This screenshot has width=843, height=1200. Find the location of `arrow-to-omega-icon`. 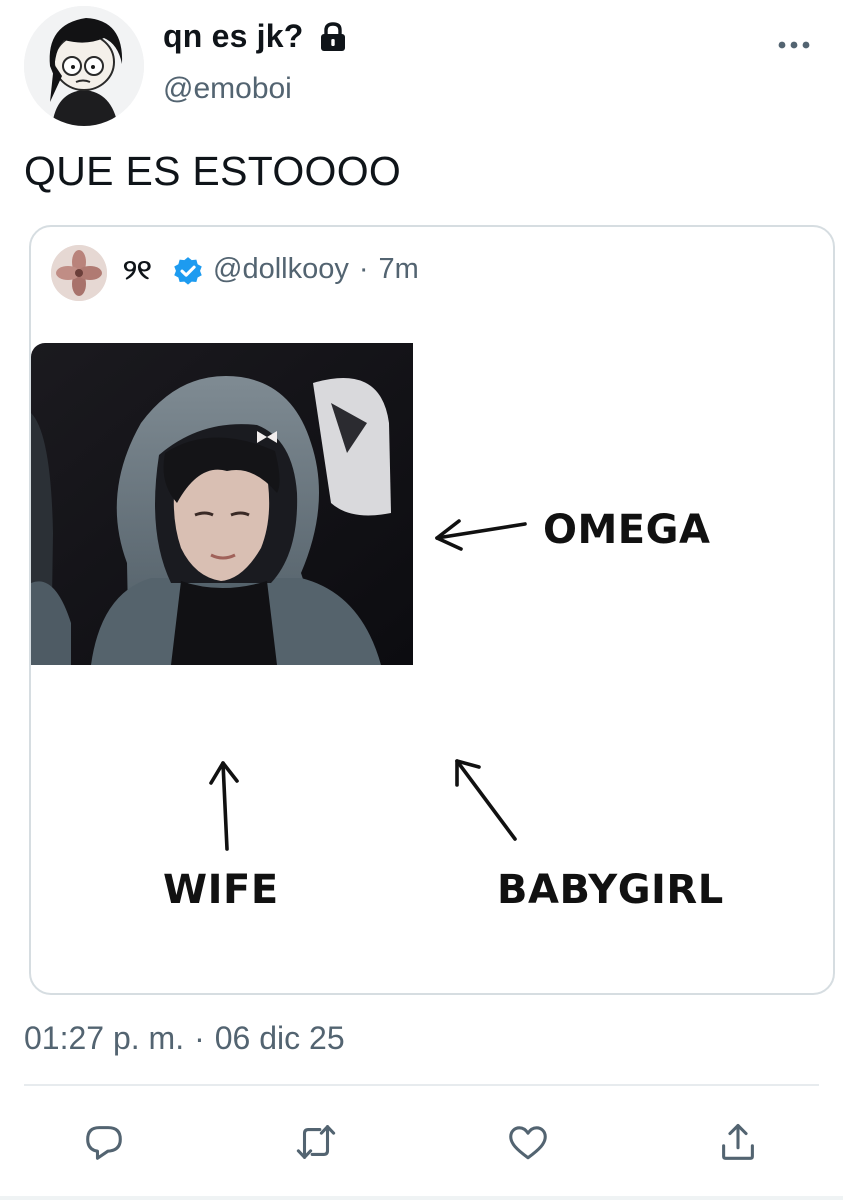

arrow-to-omega-icon is located at coordinates (481, 535).